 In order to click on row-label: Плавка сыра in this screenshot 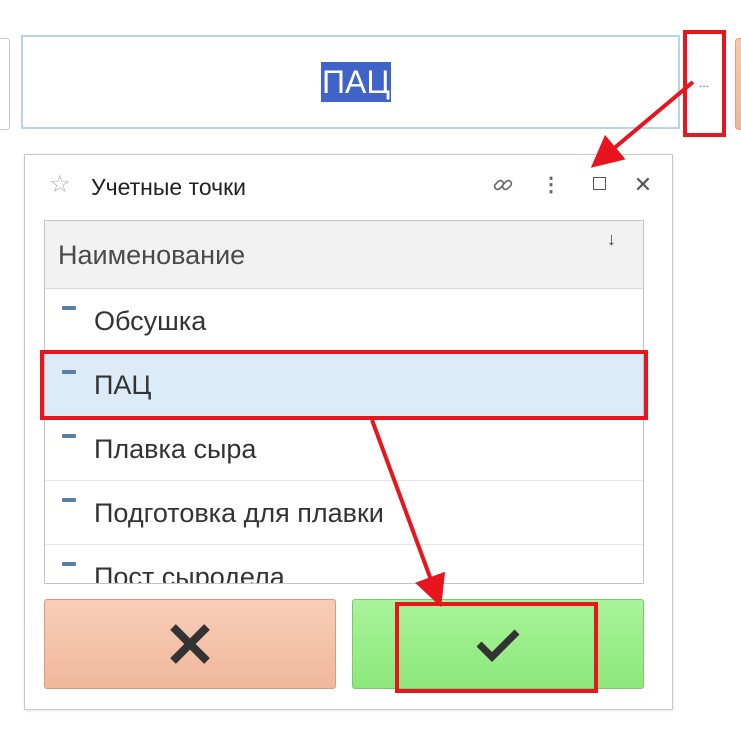, I will do `click(175, 449)`.